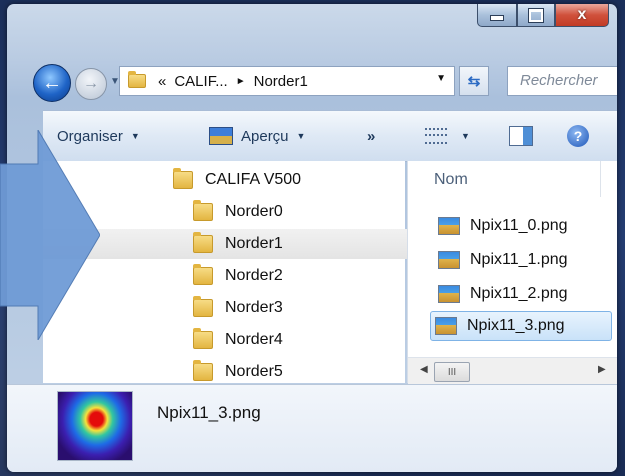  What do you see at coordinates (254, 275) in the screenshot?
I see `tree-item-label: Norder2` at bounding box center [254, 275].